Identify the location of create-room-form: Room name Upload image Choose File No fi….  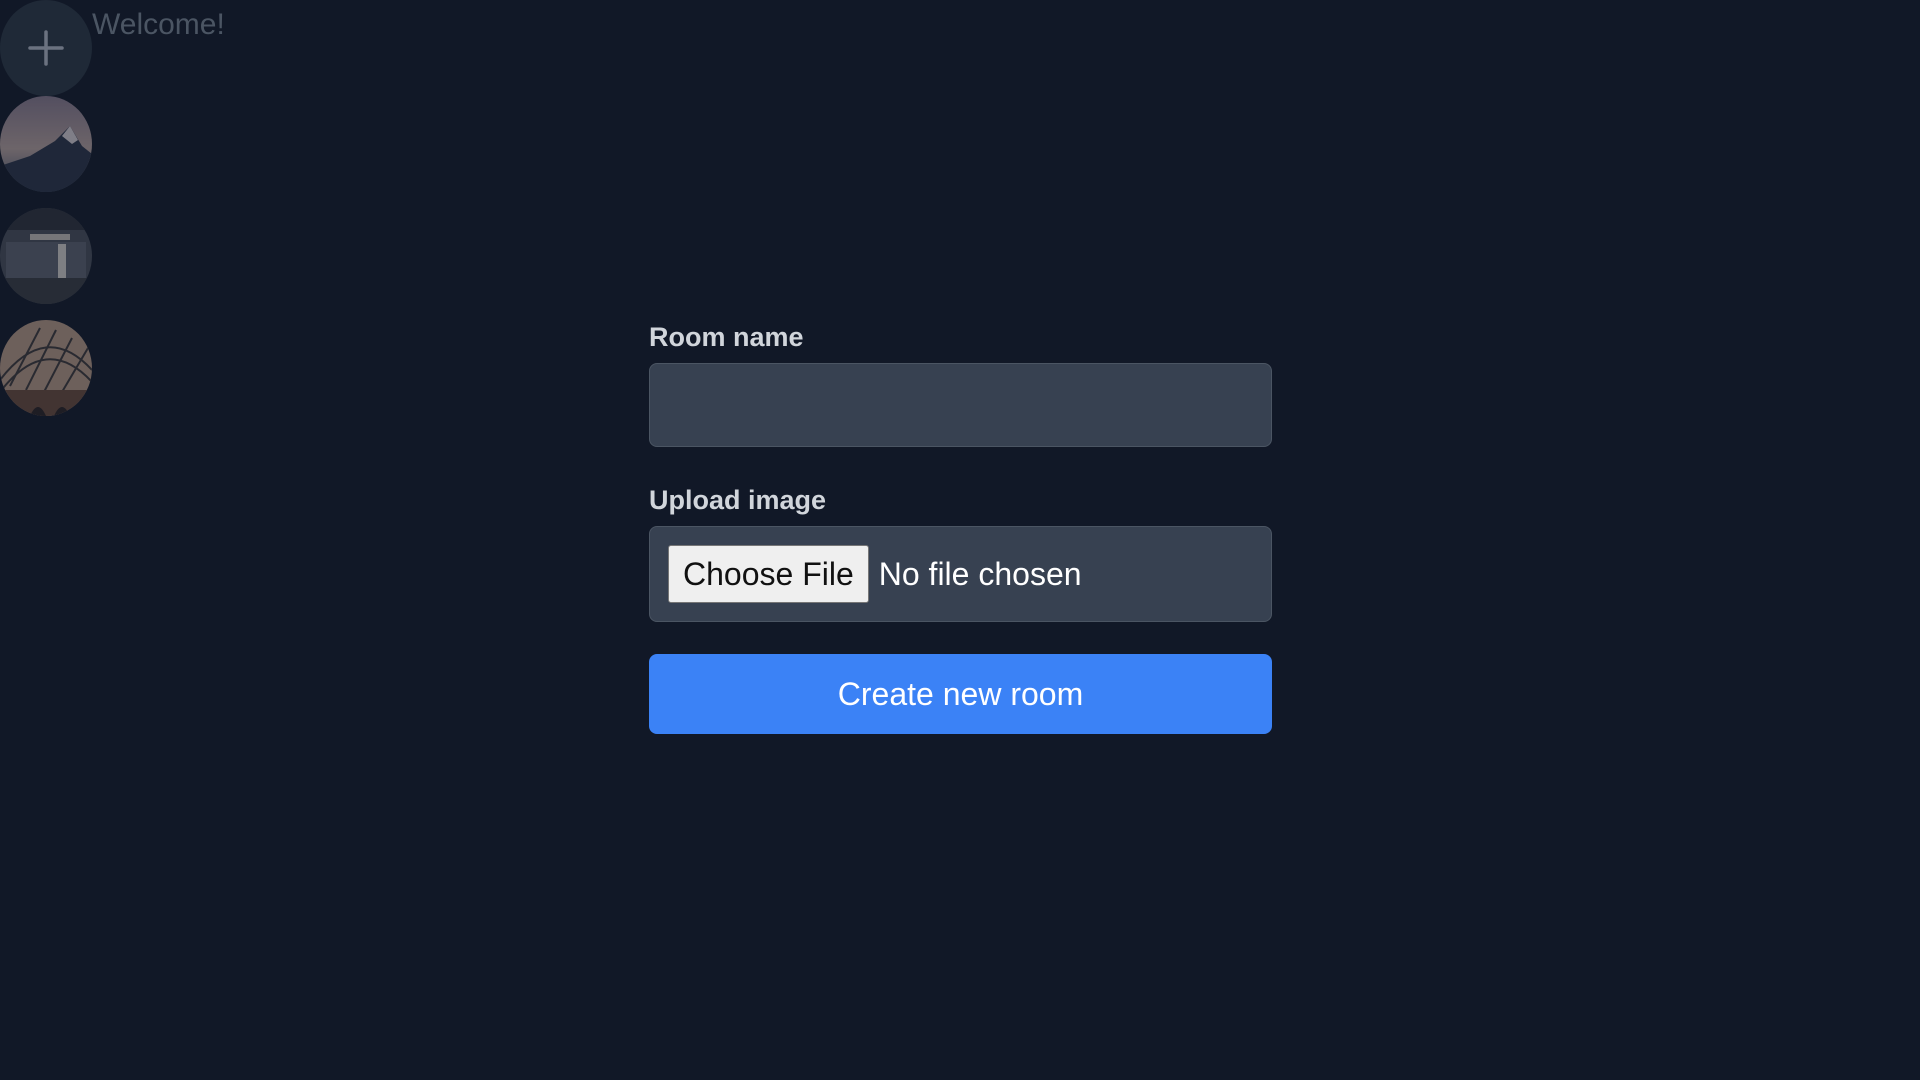
(960, 528).